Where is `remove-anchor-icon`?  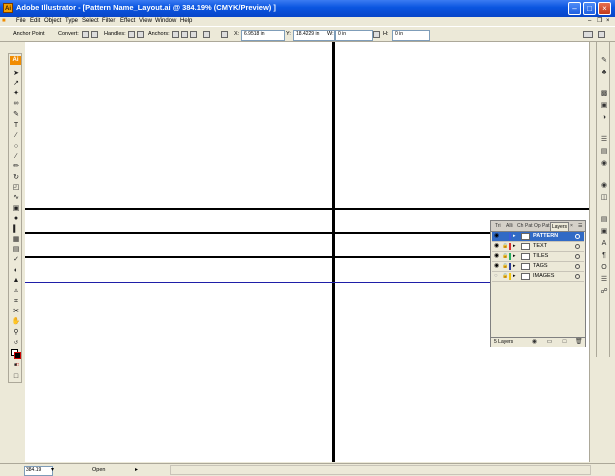 remove-anchor-icon is located at coordinates (175, 34).